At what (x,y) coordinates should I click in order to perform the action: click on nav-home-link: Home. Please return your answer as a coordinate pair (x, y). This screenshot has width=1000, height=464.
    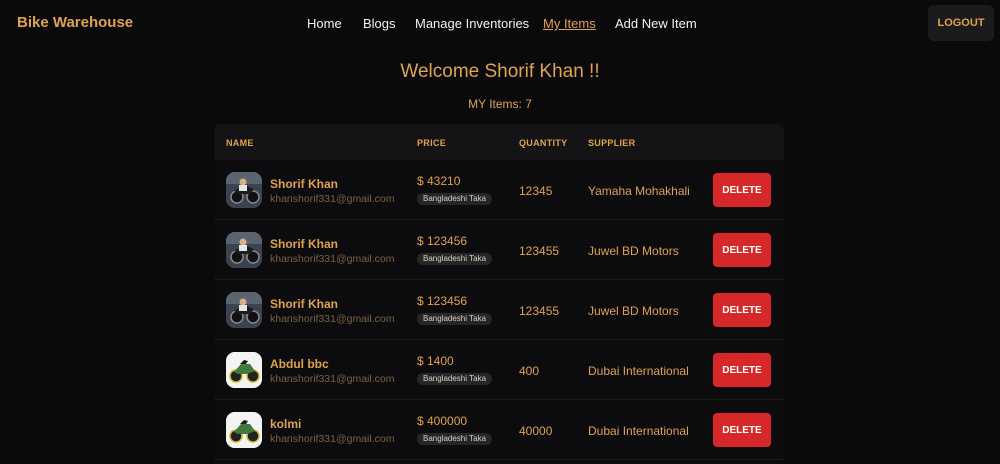
    Looking at the image, I should click on (324, 23).